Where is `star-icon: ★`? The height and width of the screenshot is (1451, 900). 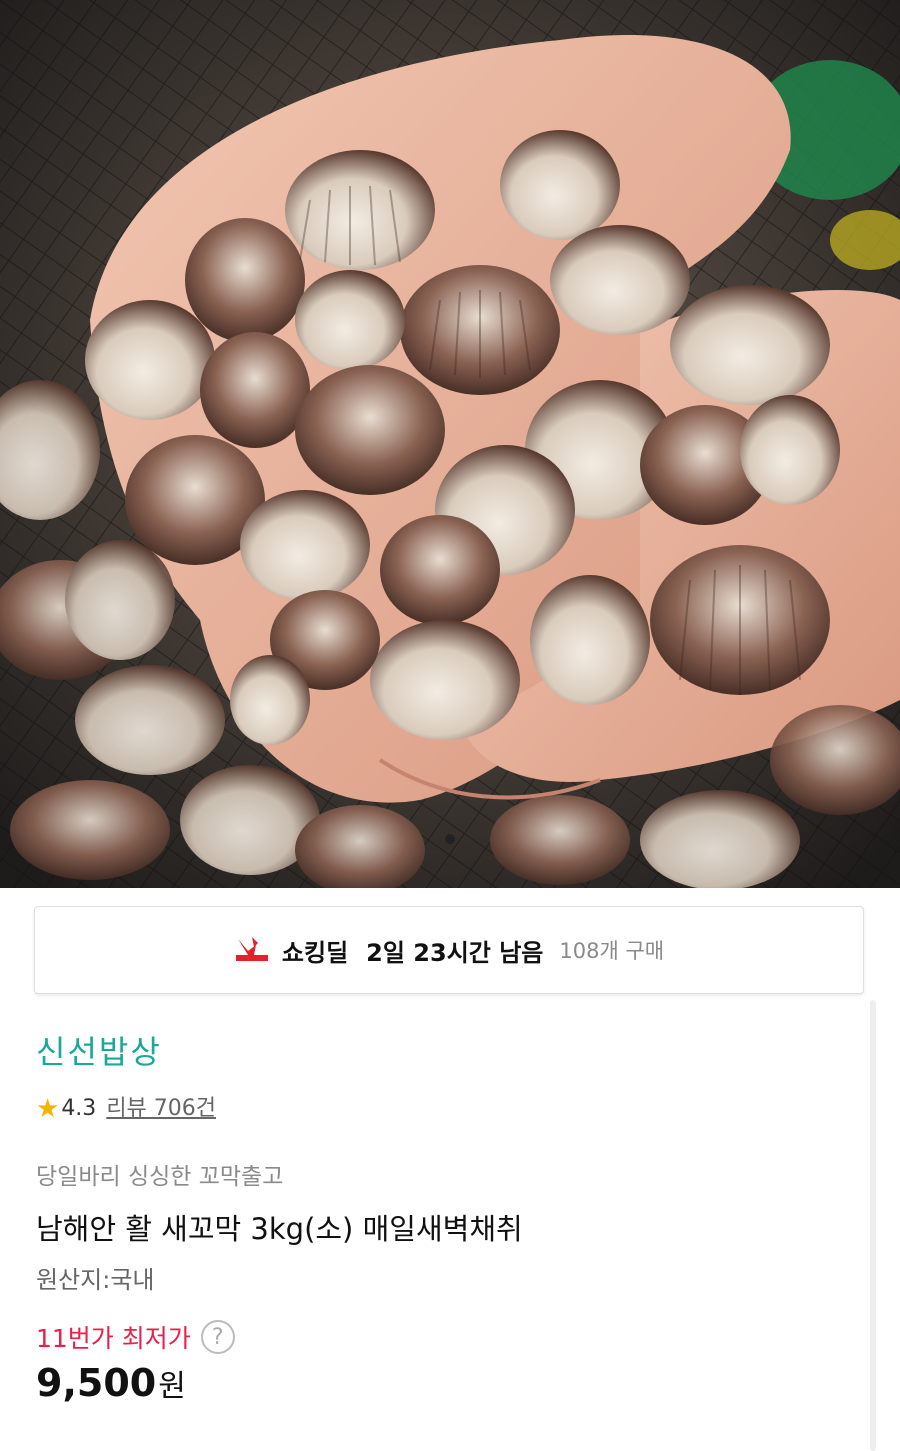
star-icon: ★ is located at coordinates (48, 1109).